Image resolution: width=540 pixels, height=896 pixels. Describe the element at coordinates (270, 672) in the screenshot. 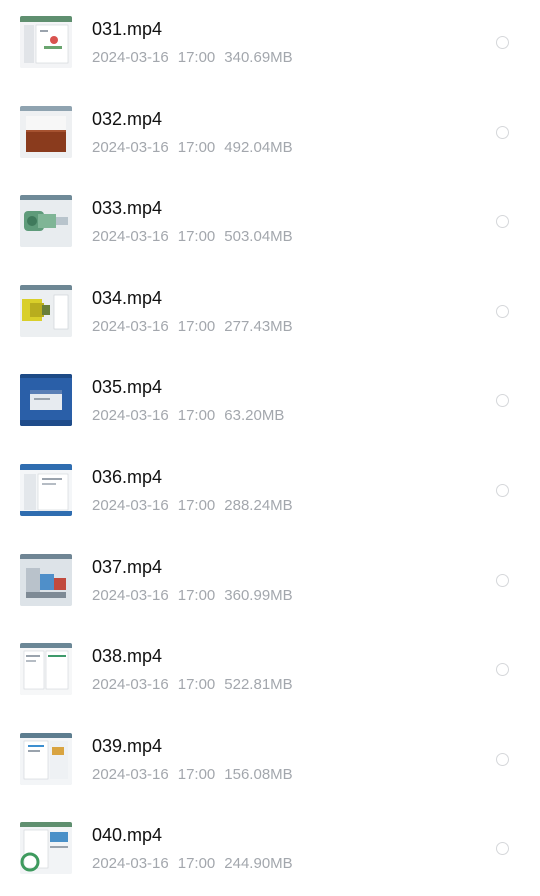

I see `list-item: 038.mp4 2024-03-16 17:00 522.81MB` at that location.